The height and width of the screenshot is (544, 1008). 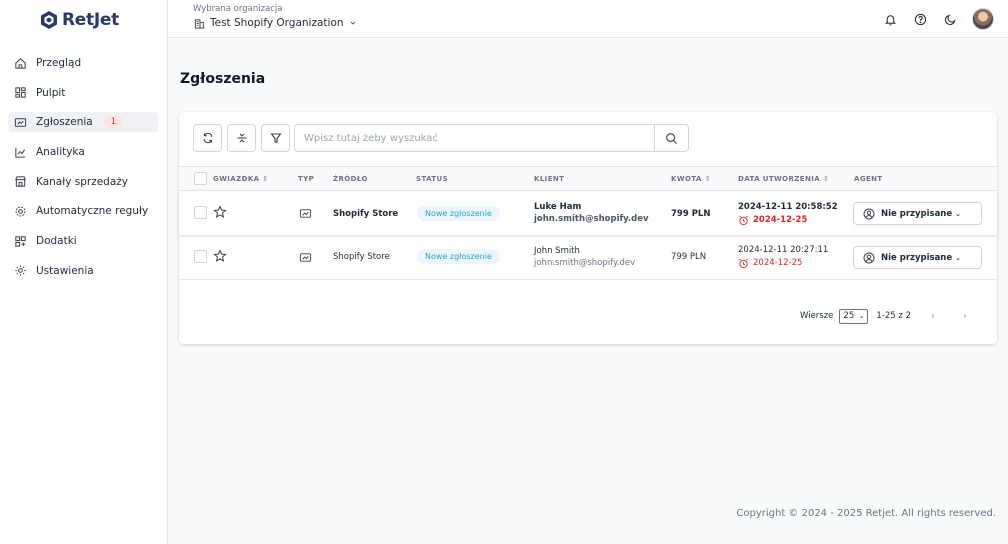 I want to click on building-icon, so click(x=199, y=23).